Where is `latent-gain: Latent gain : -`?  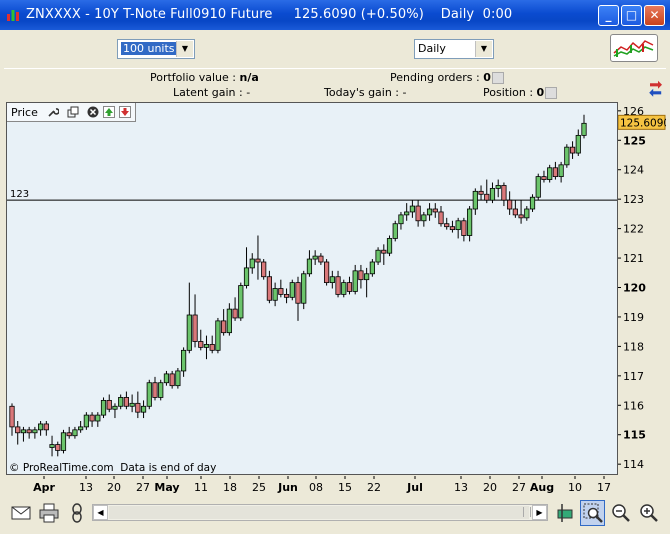
latent-gain: Latent gain : - is located at coordinates (212, 92).